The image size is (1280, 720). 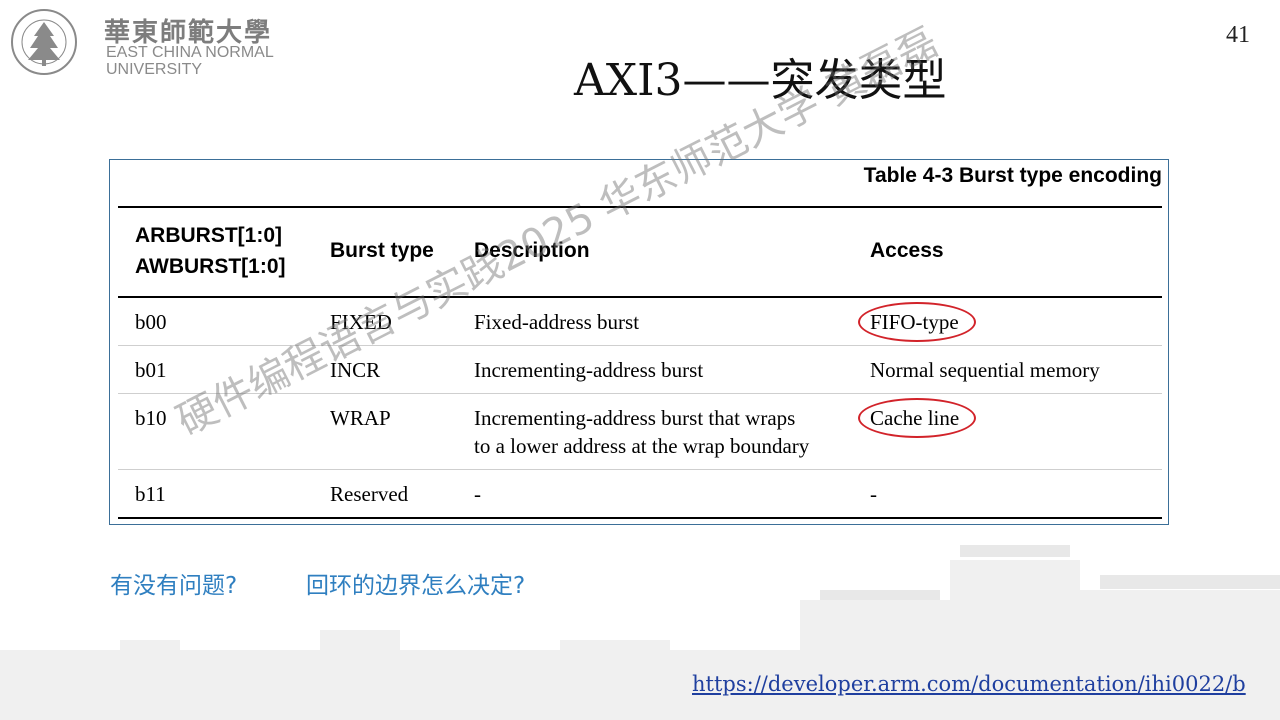 I want to click on row1-encoding: b00, so click(x=151, y=322).